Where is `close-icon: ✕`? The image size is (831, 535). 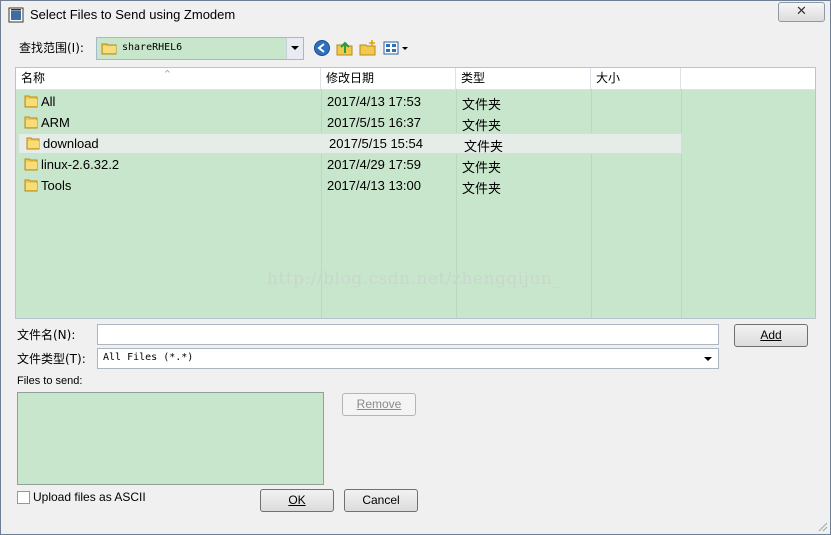
close-icon: ✕ is located at coordinates (801, 11).